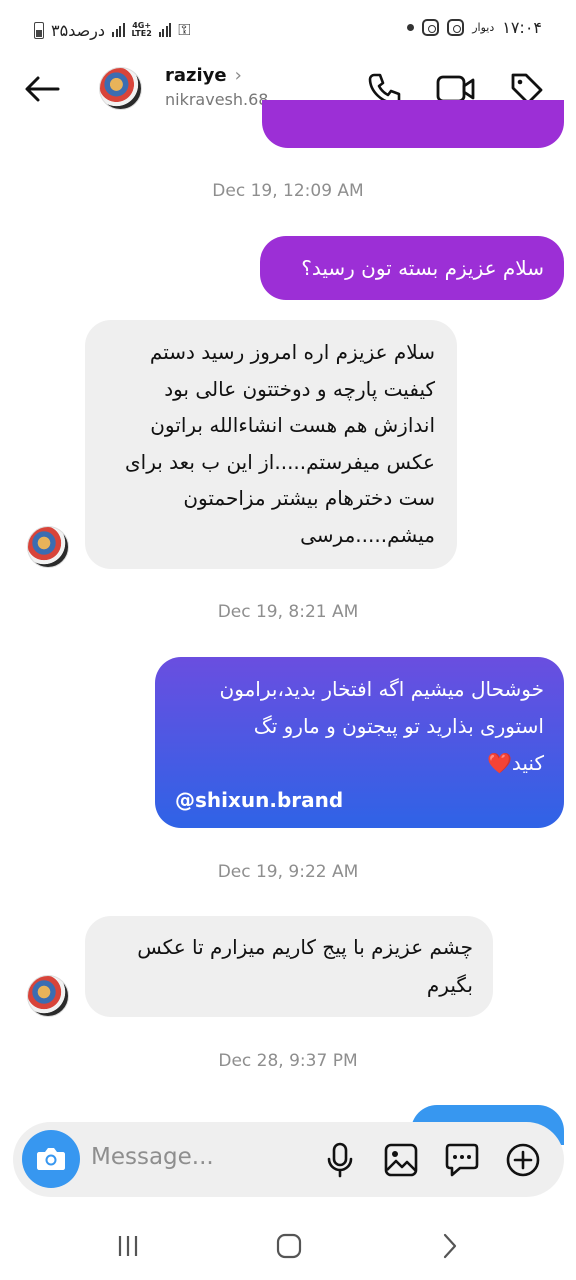 The height and width of the screenshot is (1280, 576). What do you see at coordinates (305, 947) in the screenshot?
I see `message-line: چشم عزیزم با پیج کاریم میزارم تا عکس` at bounding box center [305, 947].